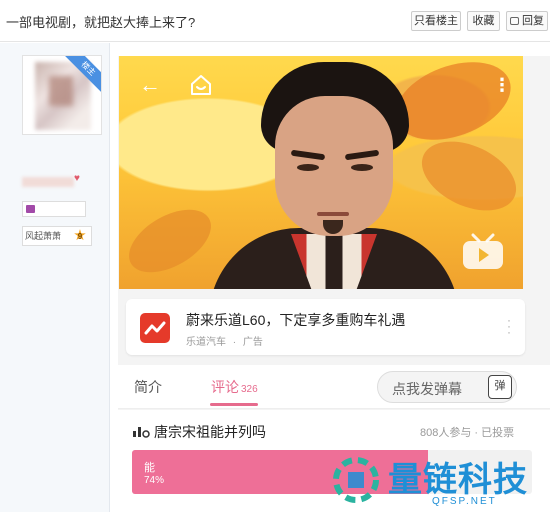 Image resolution: width=550 pixels, height=512 pixels. What do you see at coordinates (101, 22) in the screenshot?
I see `thread-title: 一部电视剧，就把赵大捧上来了?` at bounding box center [101, 22].